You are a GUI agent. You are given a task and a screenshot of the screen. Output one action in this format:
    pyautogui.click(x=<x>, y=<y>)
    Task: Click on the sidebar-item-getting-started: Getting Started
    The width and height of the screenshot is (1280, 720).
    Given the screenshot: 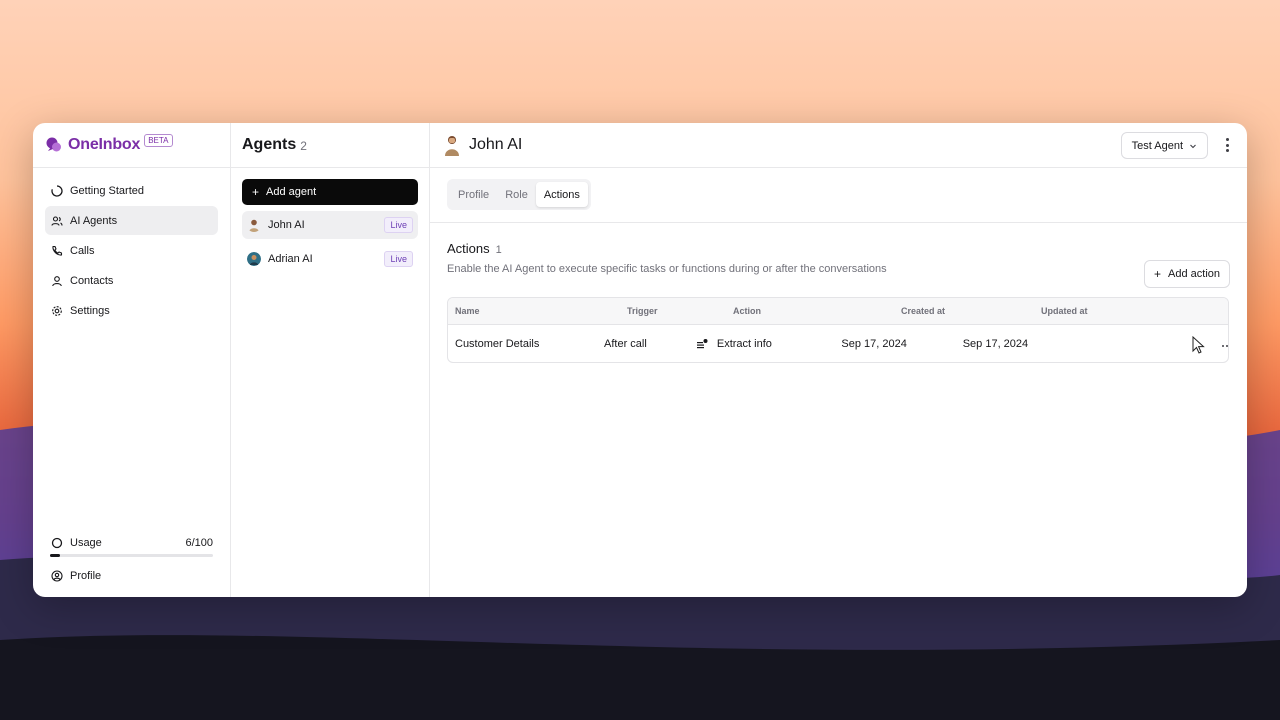 What is the action you would take?
    pyautogui.click(x=131, y=190)
    